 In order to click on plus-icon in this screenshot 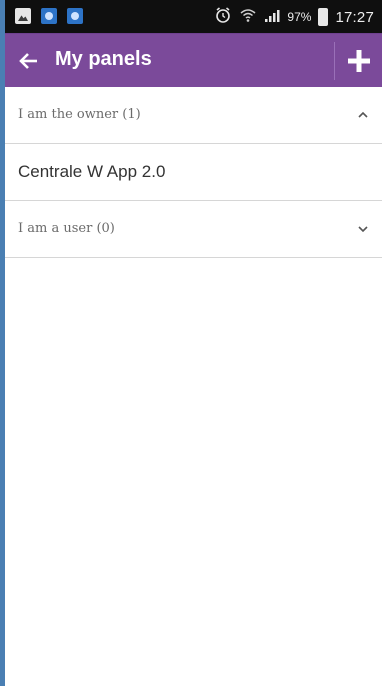, I will do `click(359, 61)`.